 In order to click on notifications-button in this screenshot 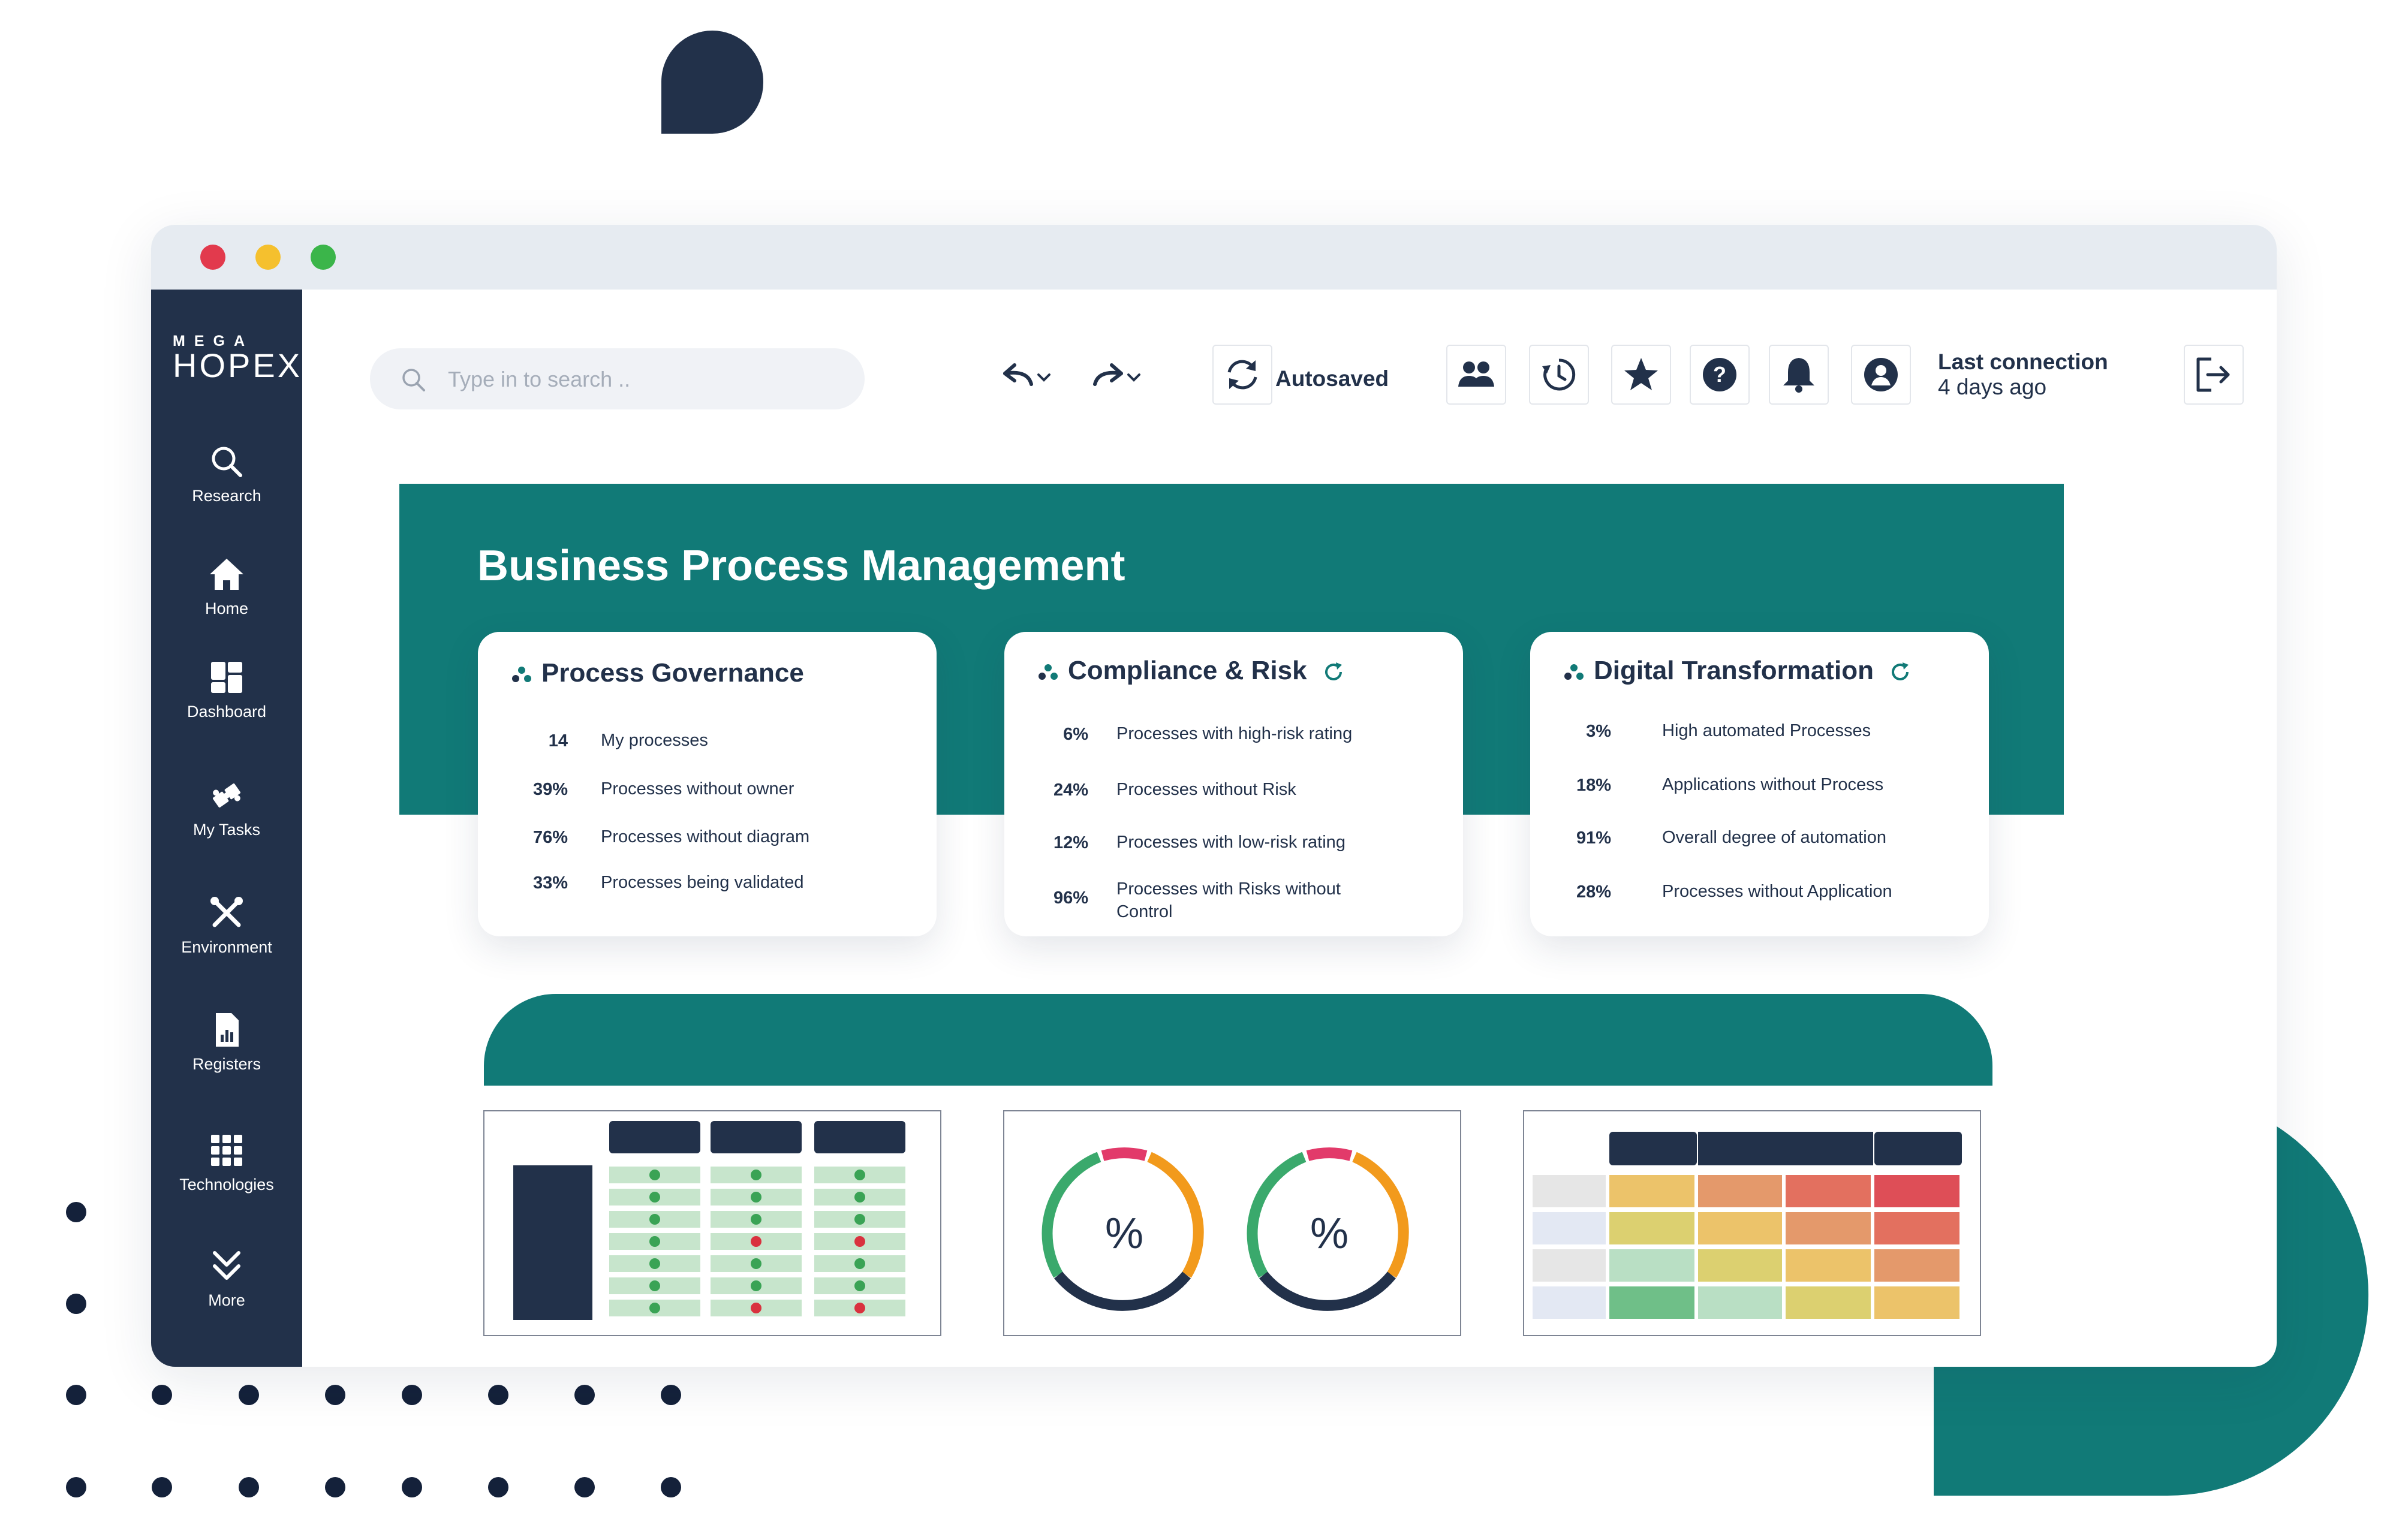, I will do `click(1799, 375)`.